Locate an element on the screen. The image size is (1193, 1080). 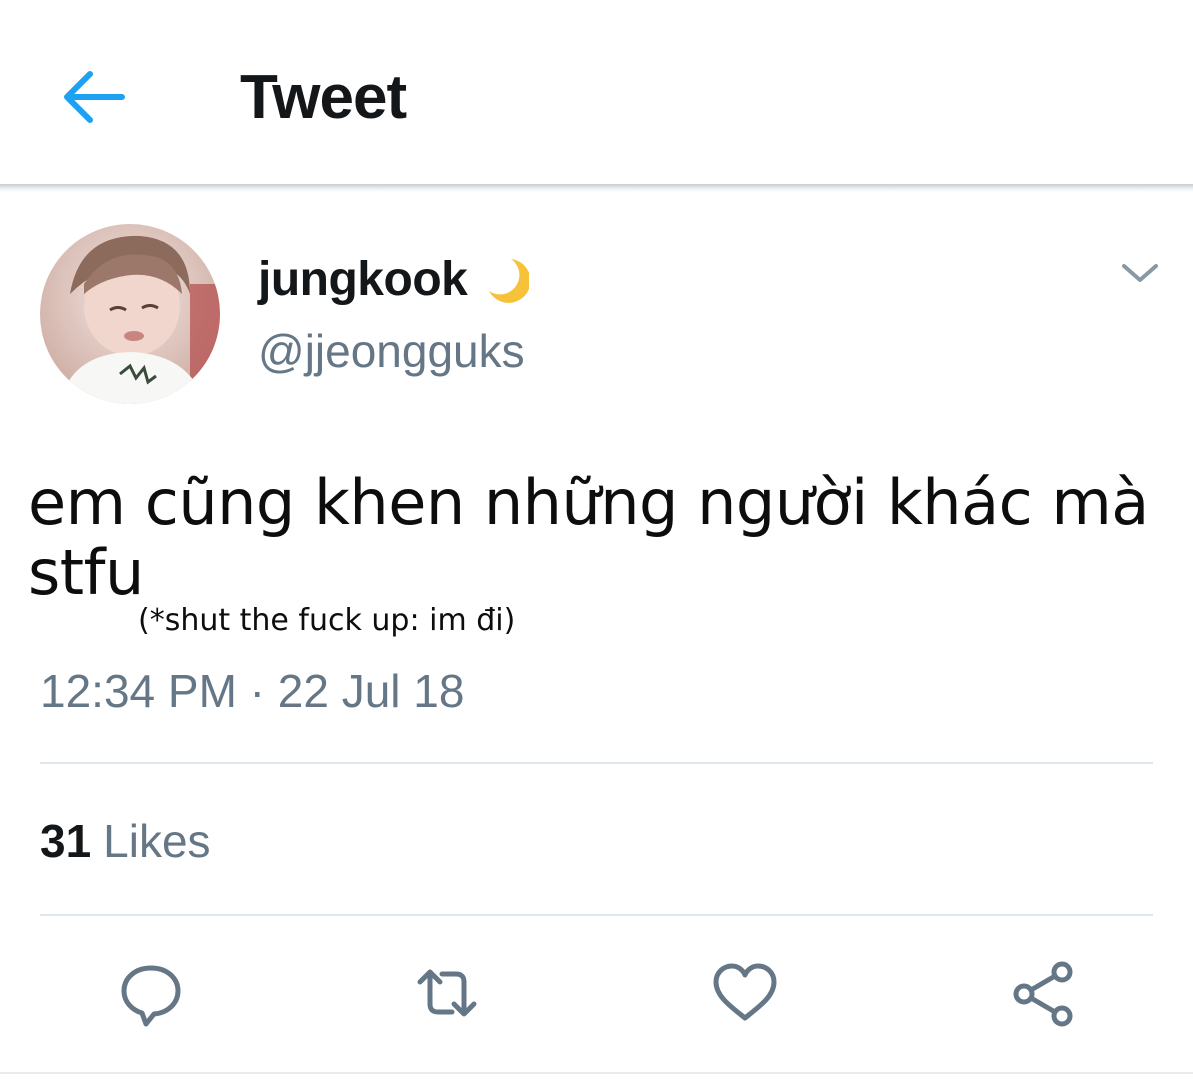
share-icon is located at coordinates (1043, 994).